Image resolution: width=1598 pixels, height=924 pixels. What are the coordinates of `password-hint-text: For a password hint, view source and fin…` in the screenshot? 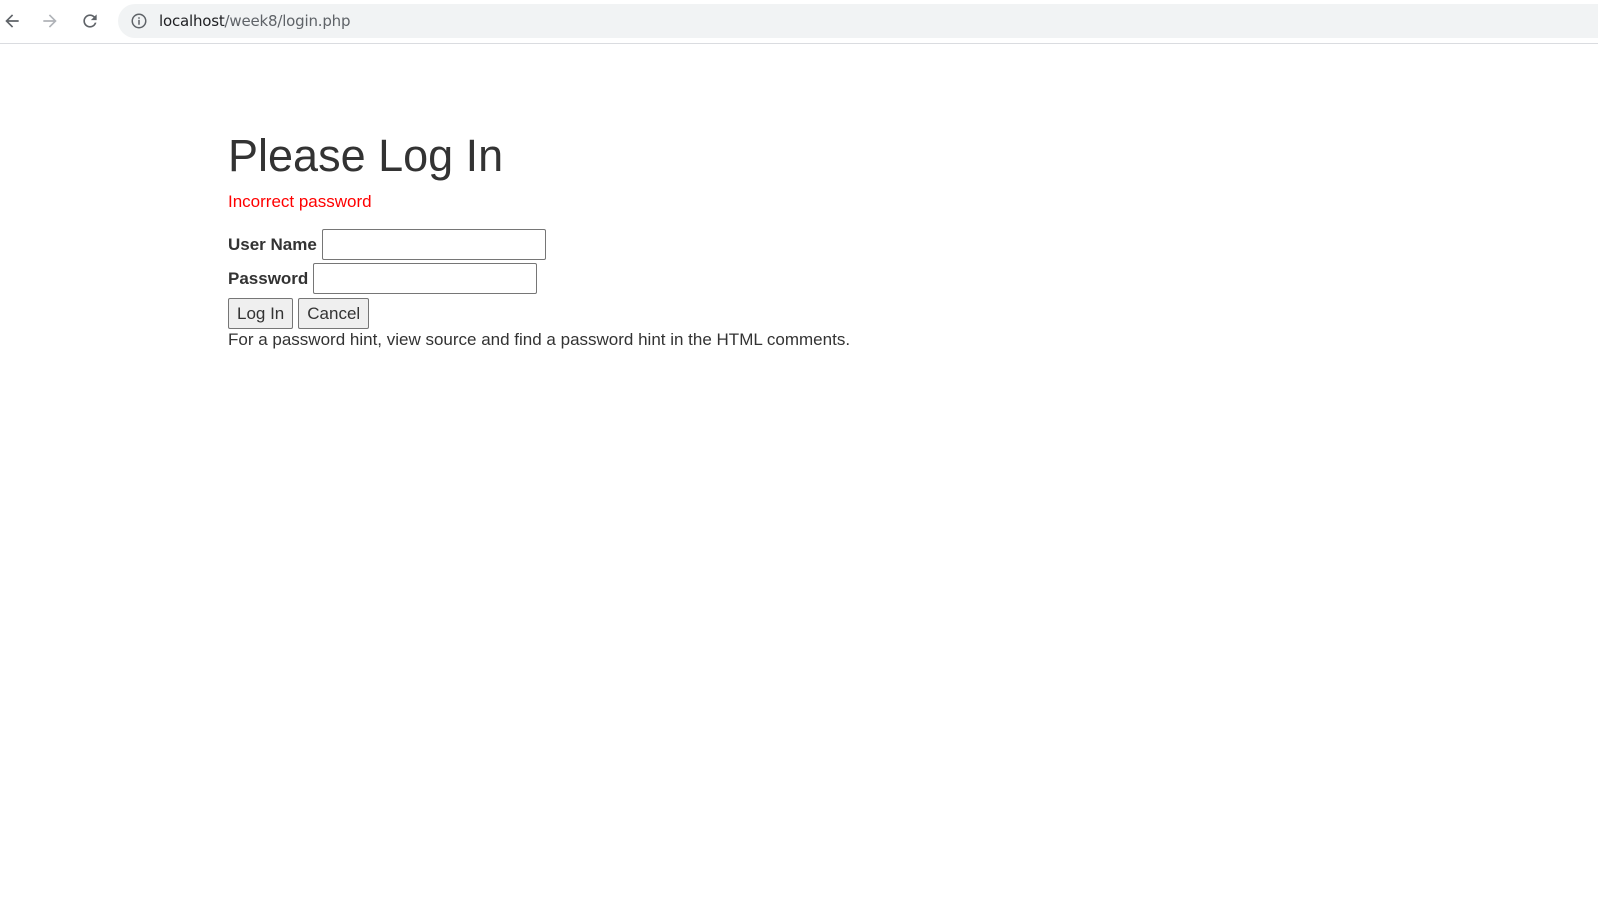 It's located at (539, 339).